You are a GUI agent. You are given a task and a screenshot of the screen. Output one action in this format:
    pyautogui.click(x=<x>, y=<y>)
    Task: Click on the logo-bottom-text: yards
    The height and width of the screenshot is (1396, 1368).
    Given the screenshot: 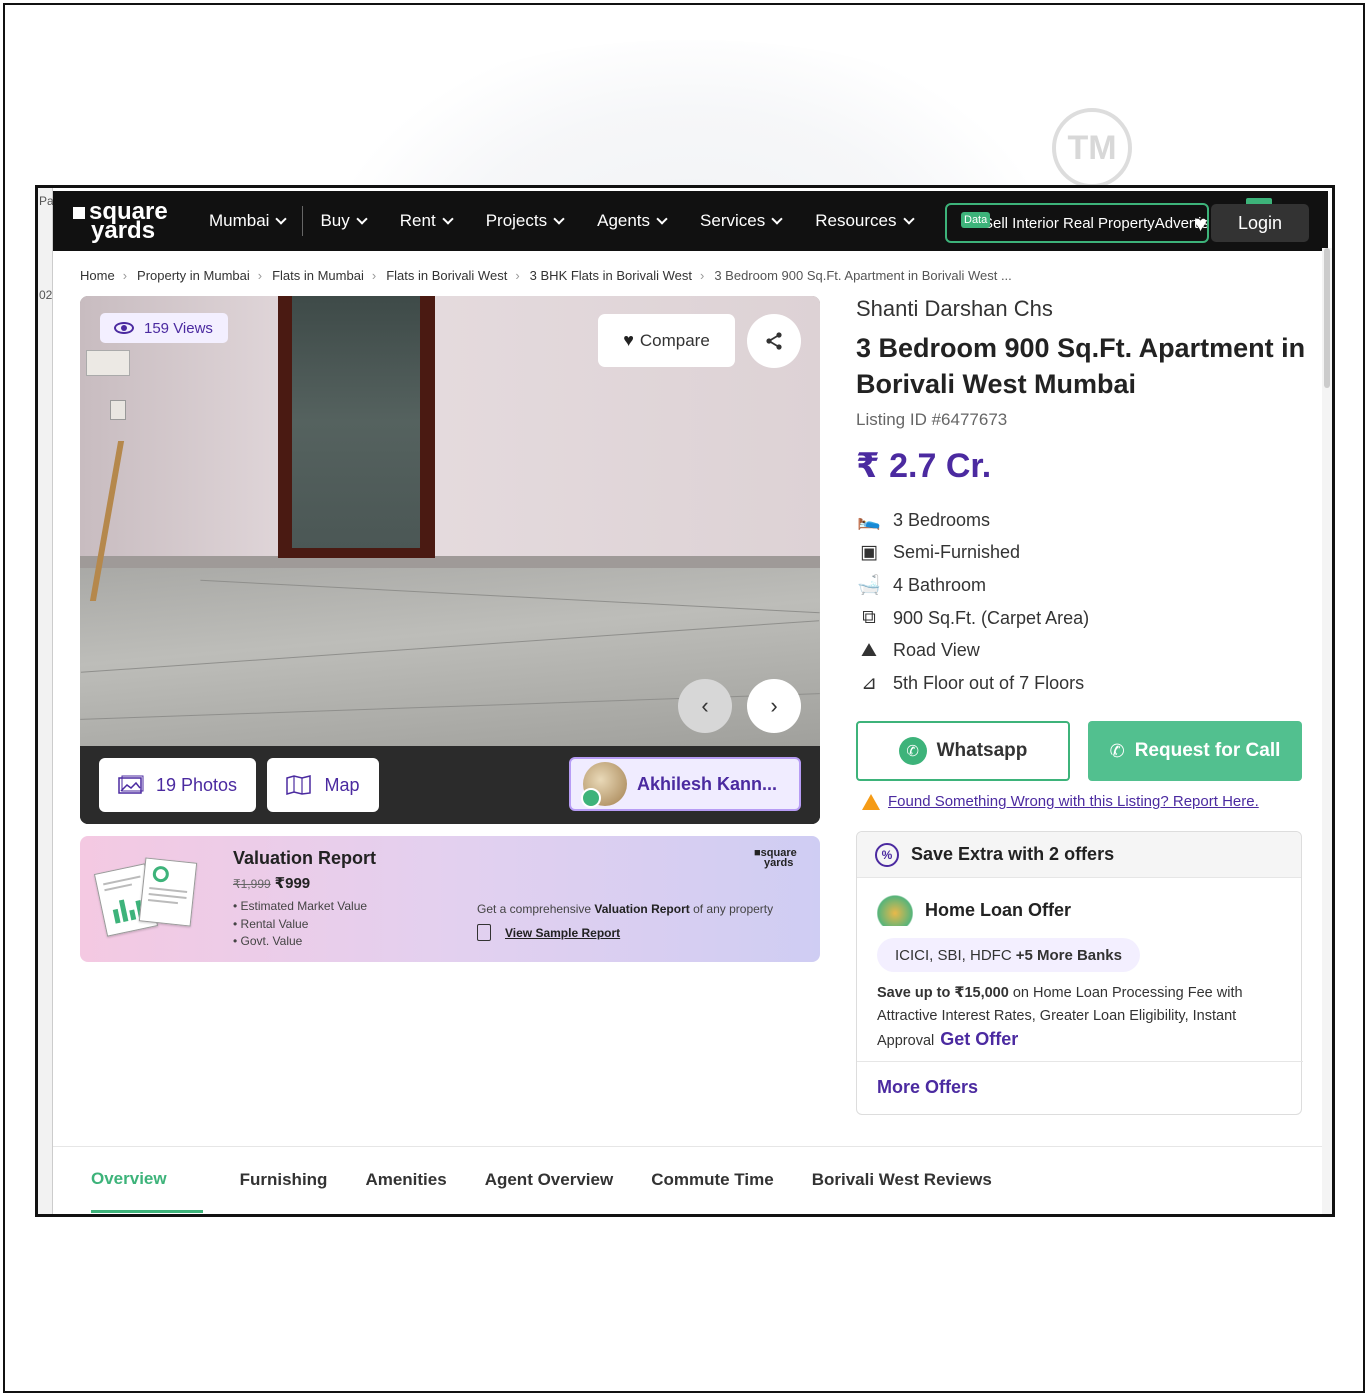 What is the action you would take?
    pyautogui.click(x=123, y=230)
    